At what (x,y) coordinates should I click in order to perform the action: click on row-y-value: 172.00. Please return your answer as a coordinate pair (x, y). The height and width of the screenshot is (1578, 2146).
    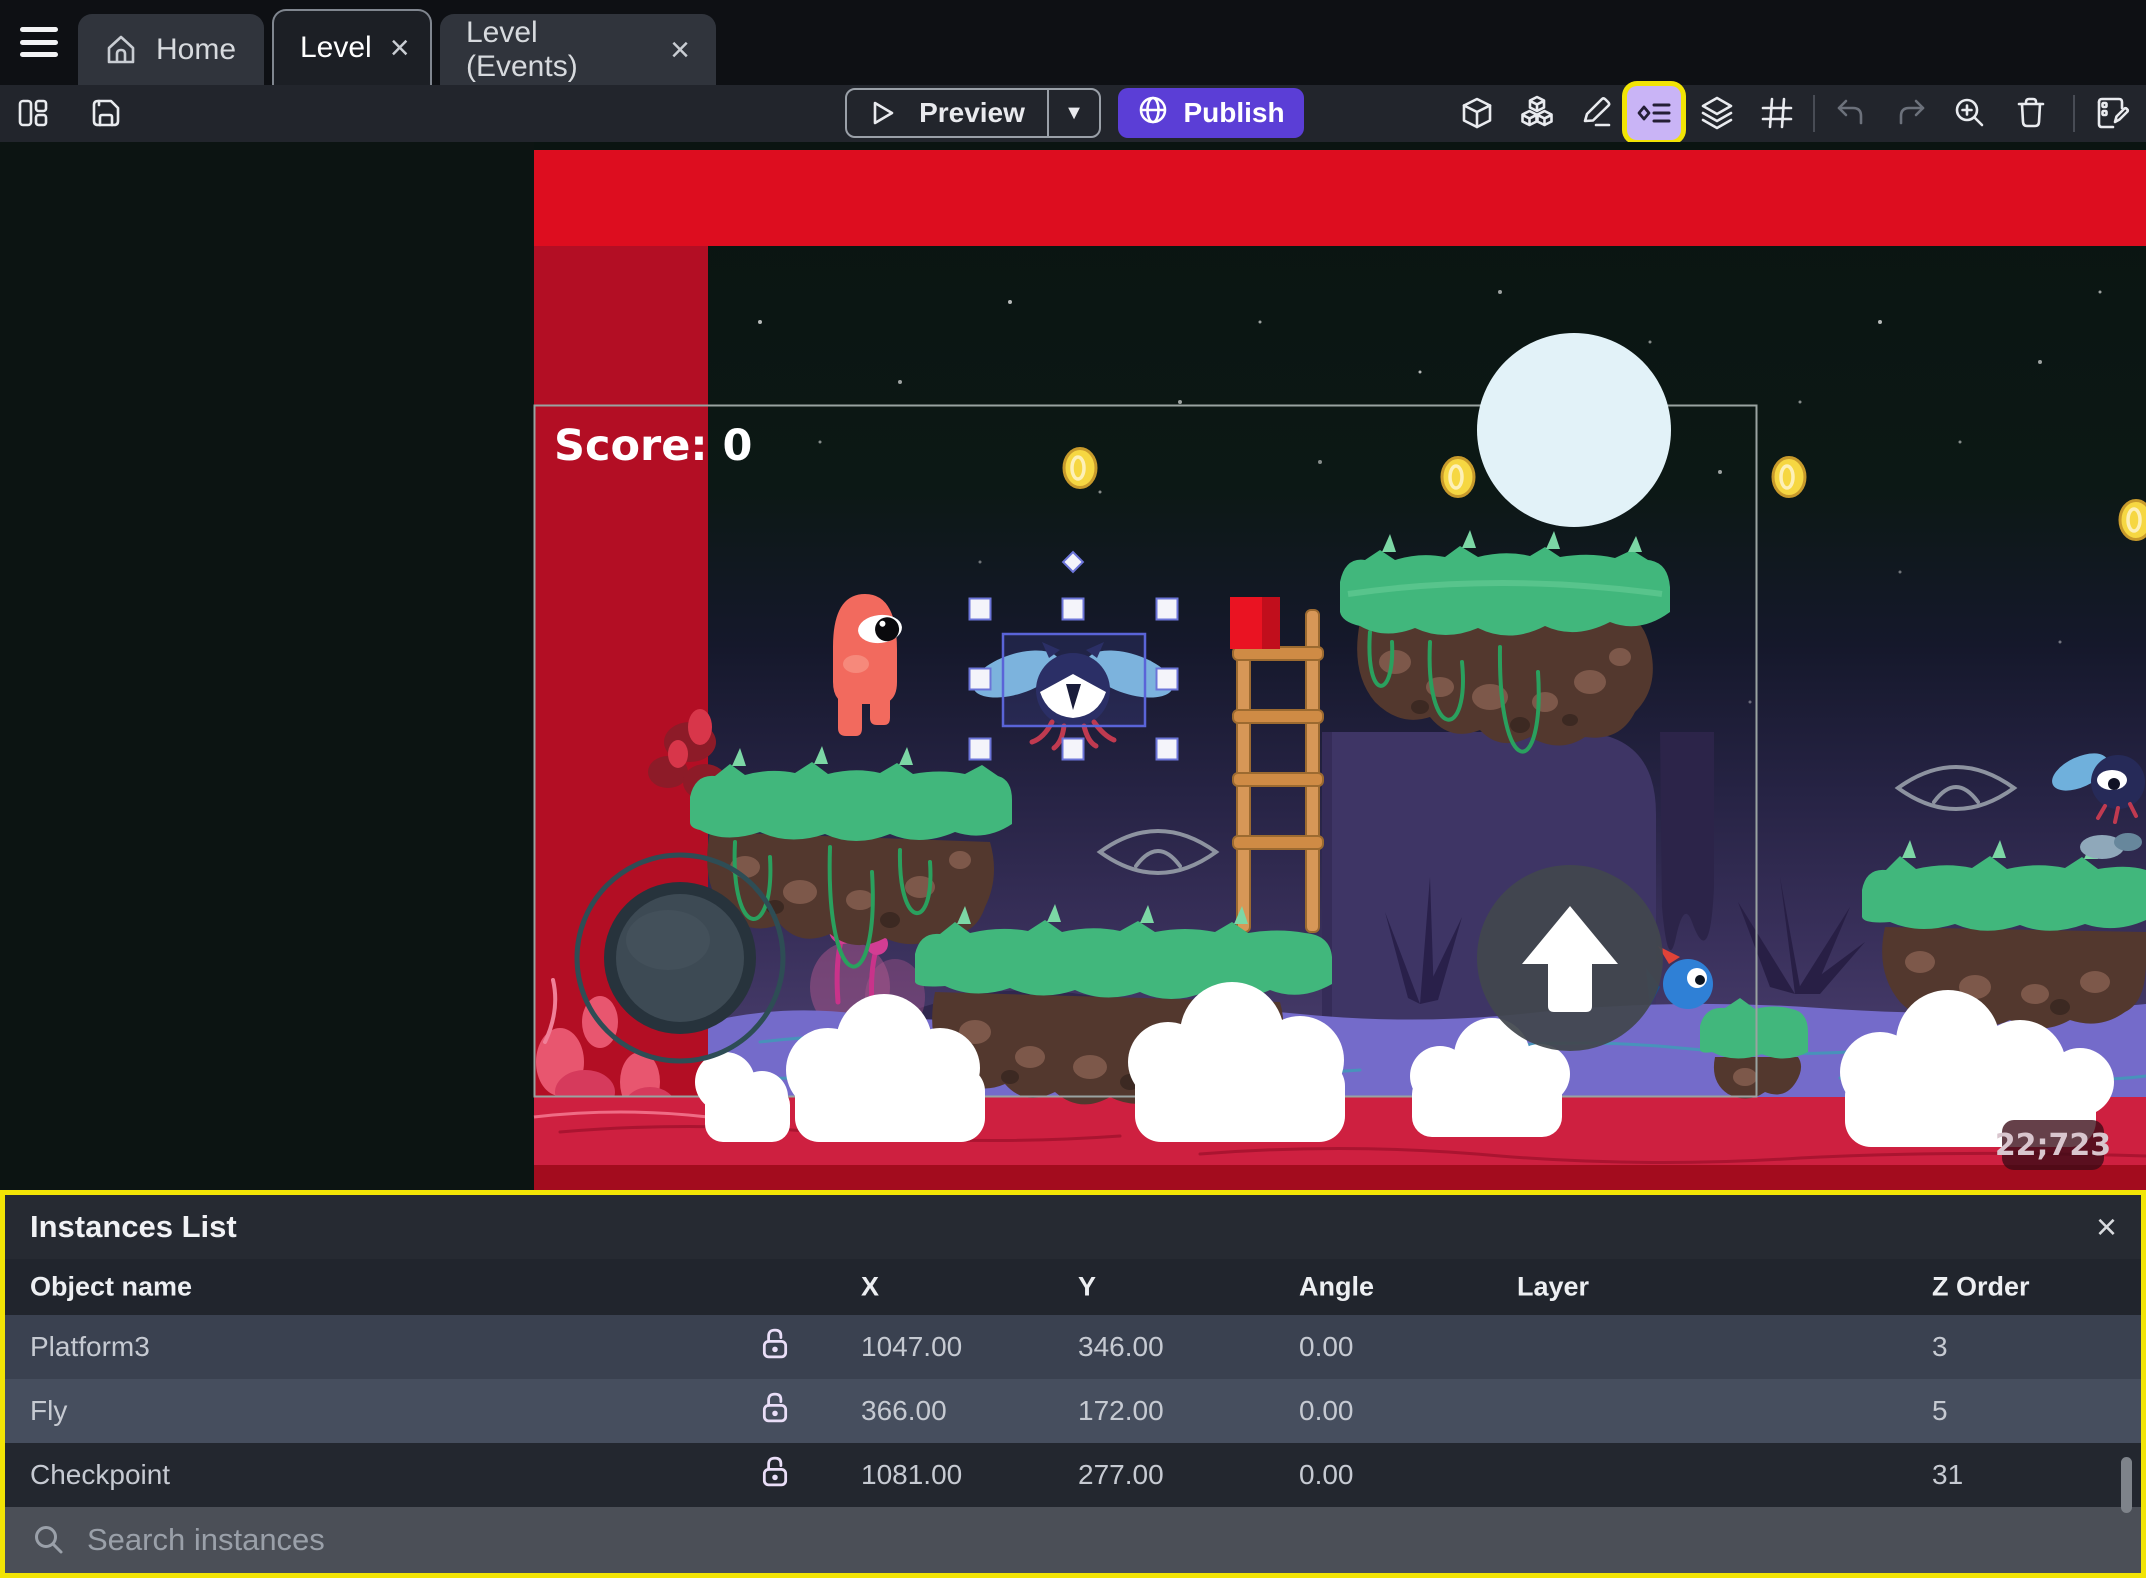
    Looking at the image, I should click on (1121, 1411).